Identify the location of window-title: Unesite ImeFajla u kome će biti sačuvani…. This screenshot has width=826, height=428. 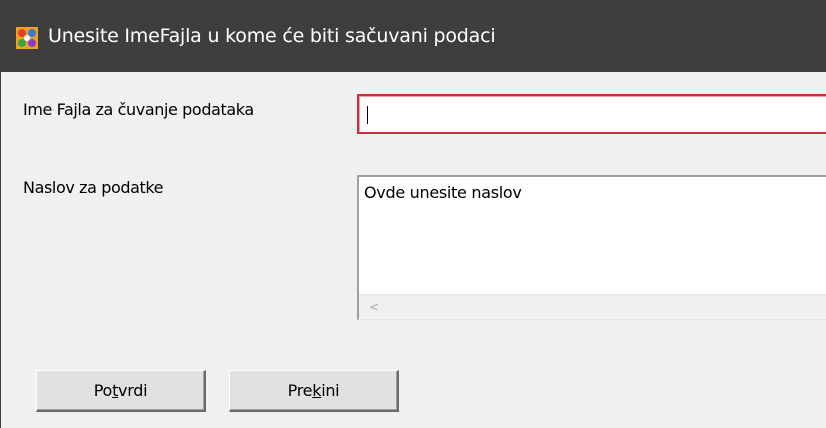
(272, 36).